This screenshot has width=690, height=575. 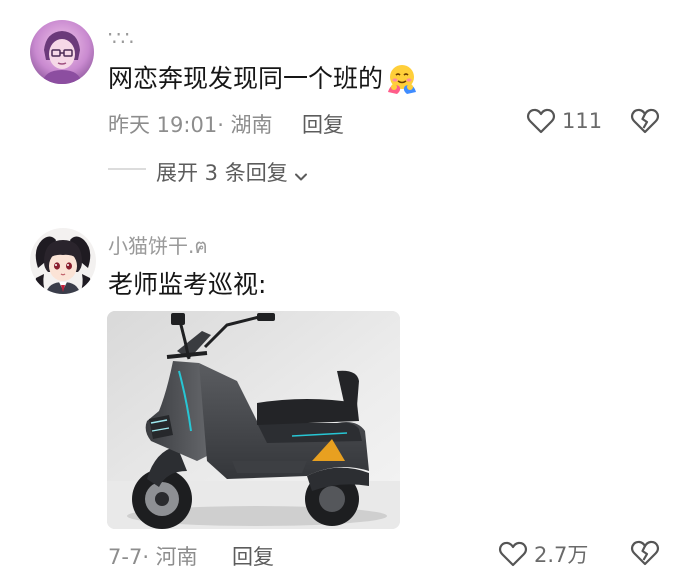 I want to click on expand-replies-button: 展开 3 条回复, so click(x=232, y=172).